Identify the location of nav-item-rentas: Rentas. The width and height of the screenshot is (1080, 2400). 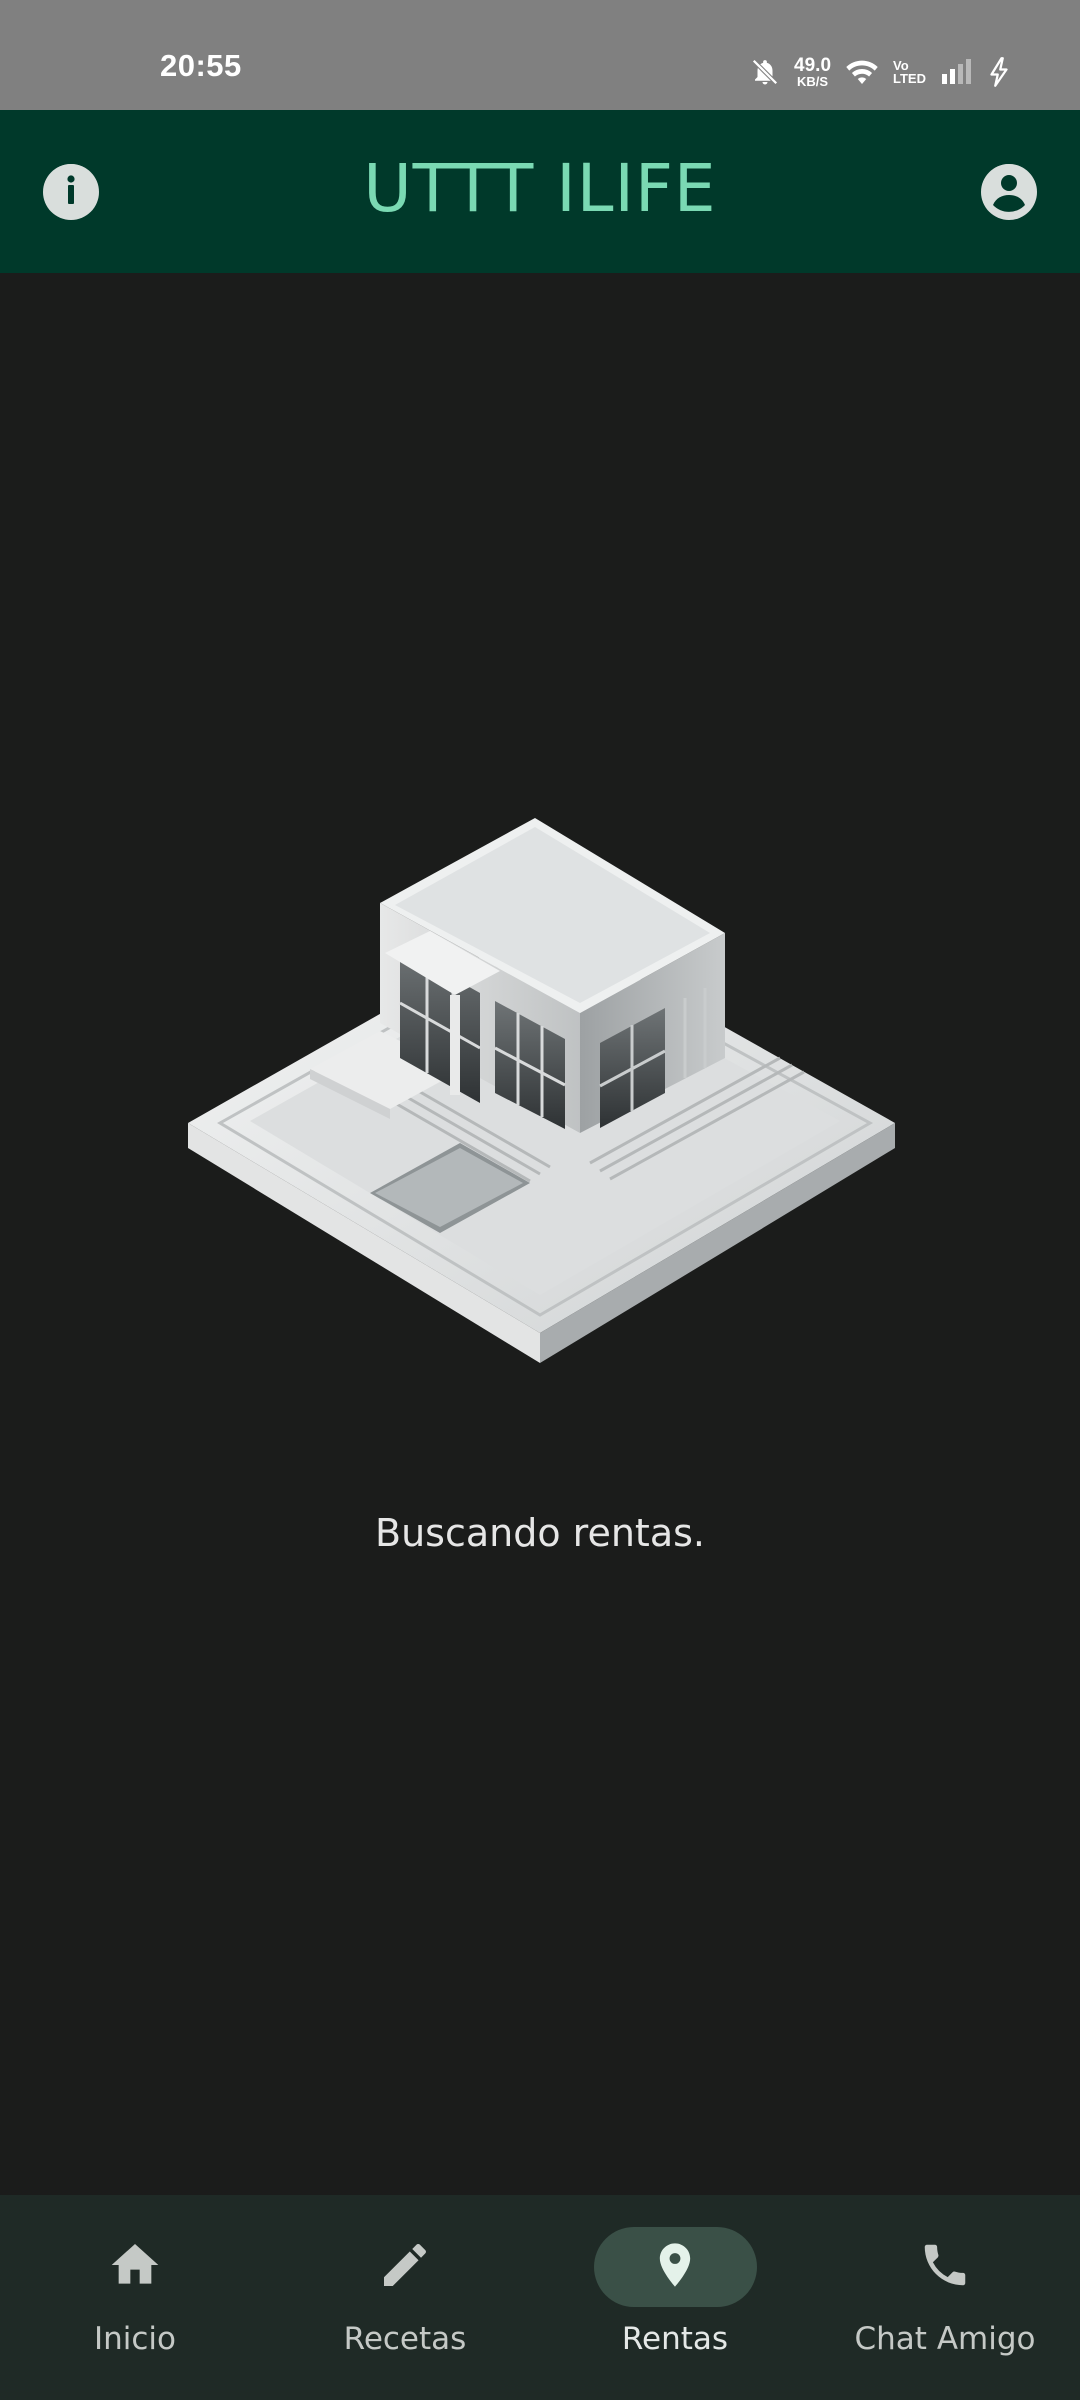
(675, 2297).